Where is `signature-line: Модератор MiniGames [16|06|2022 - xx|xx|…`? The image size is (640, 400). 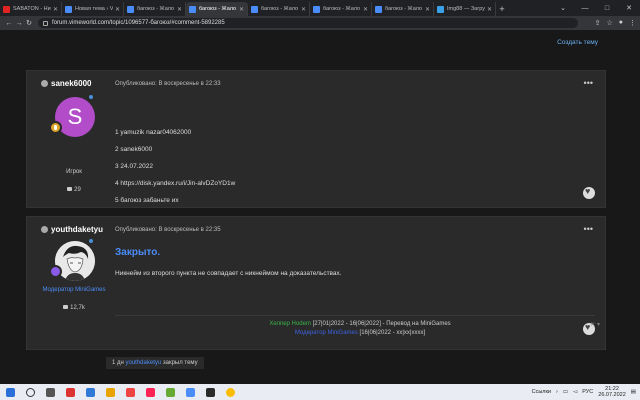 signature-line: Модератор MiniGames [16|06|2022 - xx|xx|… is located at coordinates (360, 333).